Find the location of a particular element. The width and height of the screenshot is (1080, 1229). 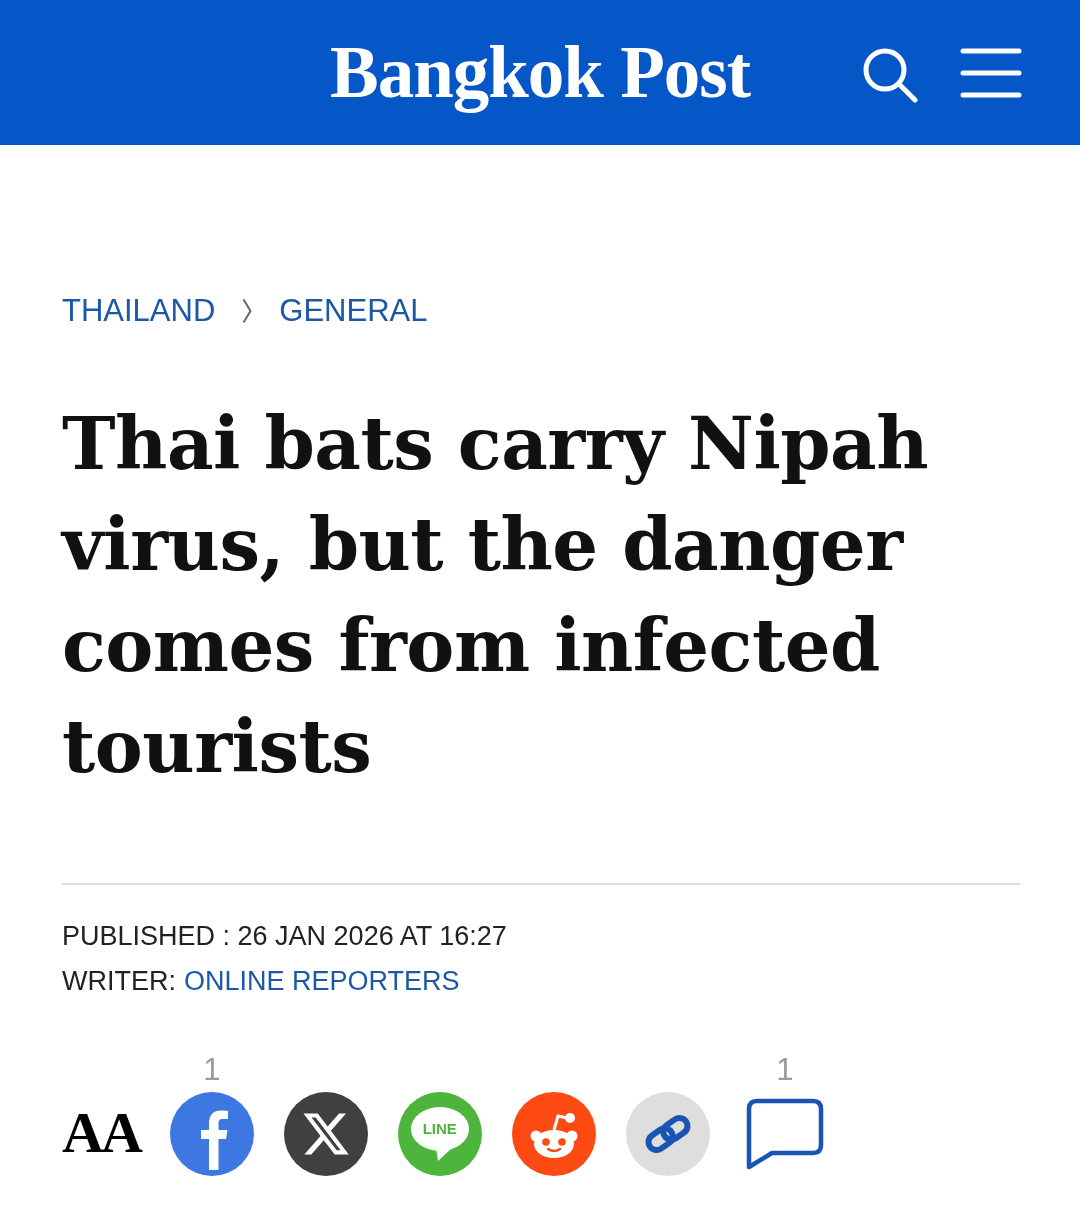

menu-button is located at coordinates (991, 72).